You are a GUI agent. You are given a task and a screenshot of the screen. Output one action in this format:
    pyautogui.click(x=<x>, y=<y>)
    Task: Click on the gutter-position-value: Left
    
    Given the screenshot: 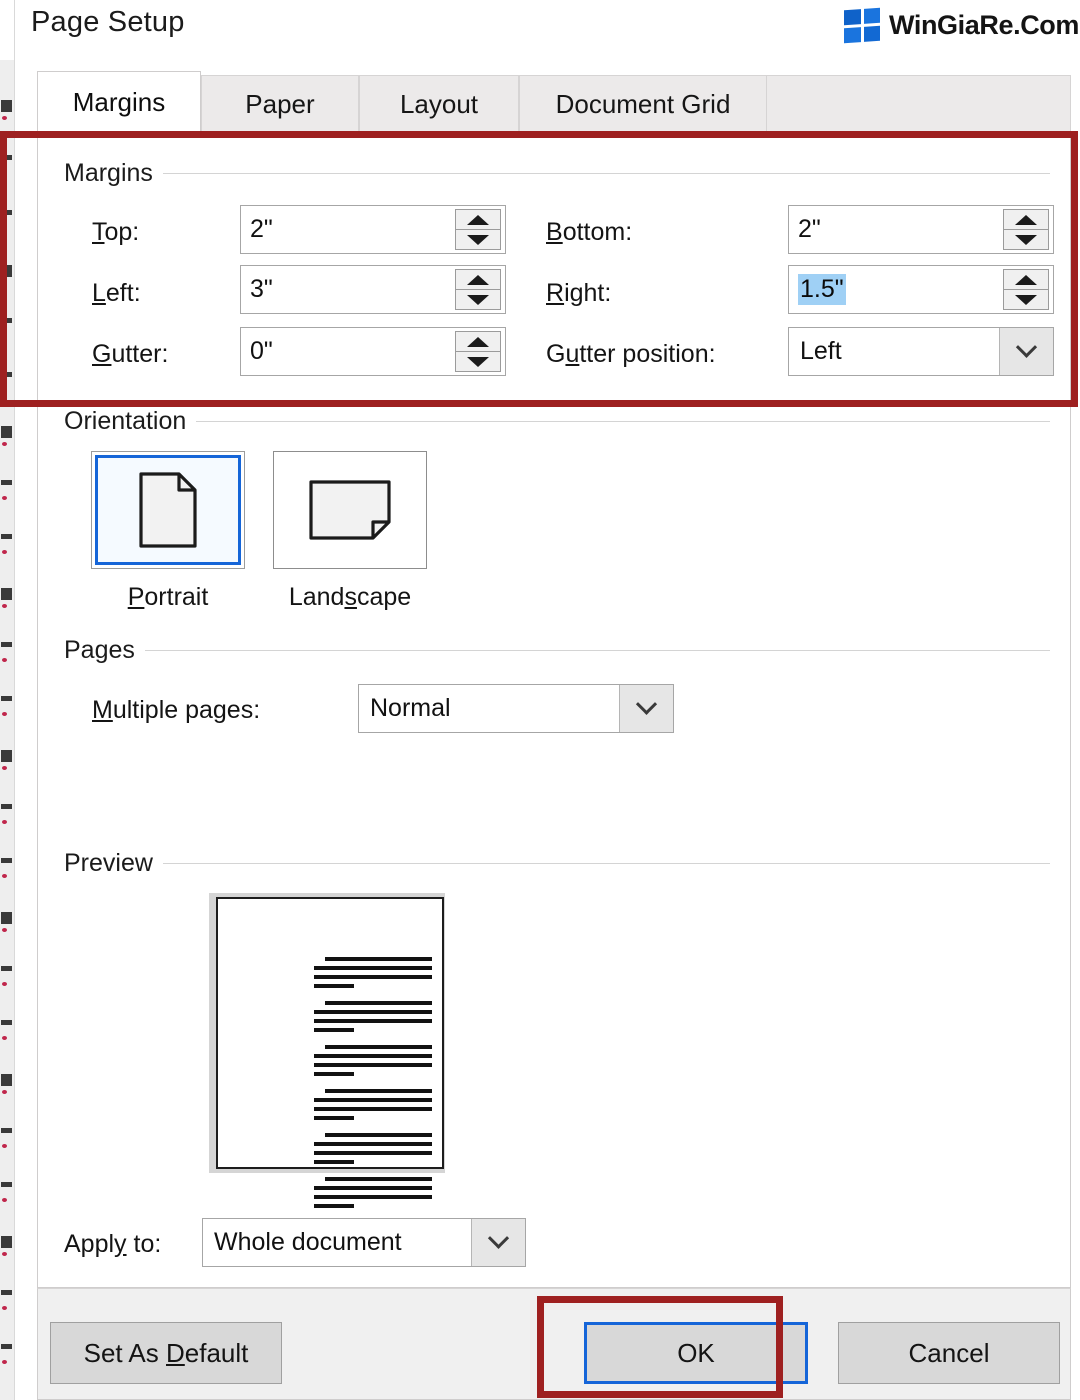 What is the action you would take?
    pyautogui.click(x=894, y=351)
    